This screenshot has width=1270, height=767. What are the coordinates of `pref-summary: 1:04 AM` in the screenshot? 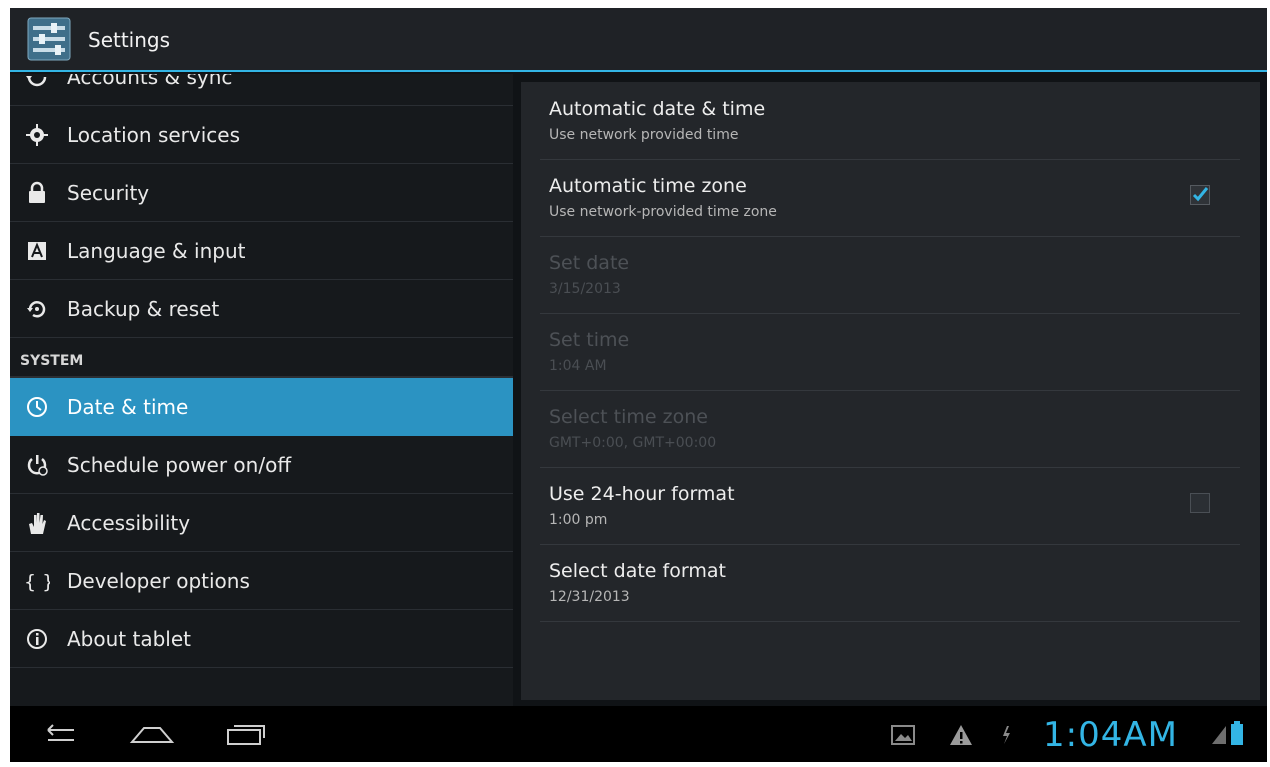 It's located at (578, 366).